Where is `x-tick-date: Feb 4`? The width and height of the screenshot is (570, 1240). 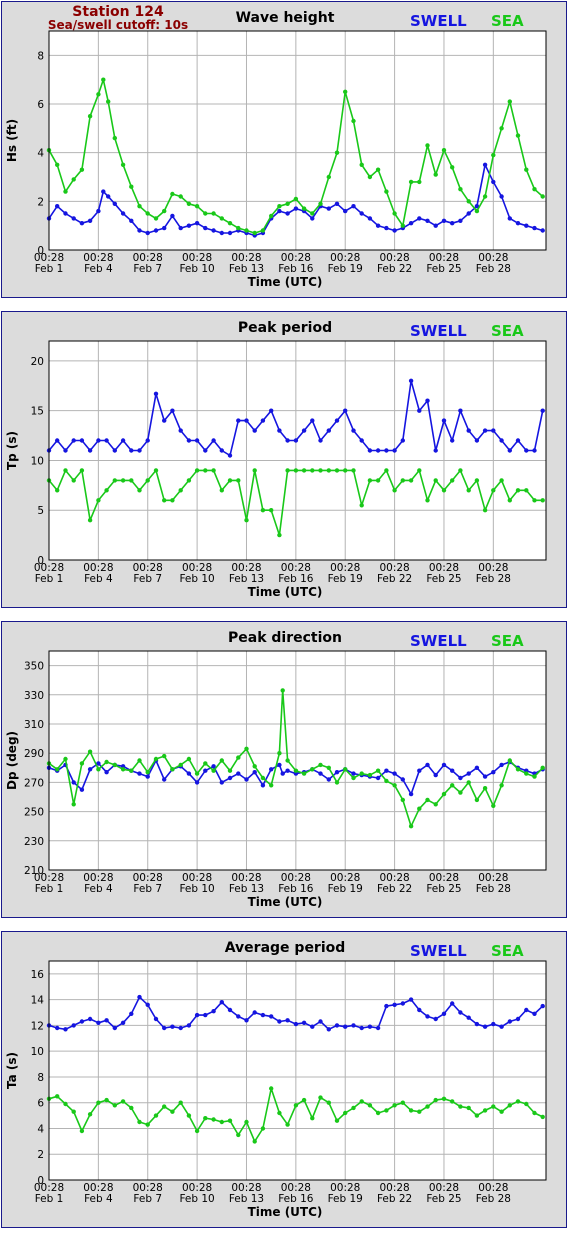
x-tick-date: Feb 4 is located at coordinates (98, 1199).